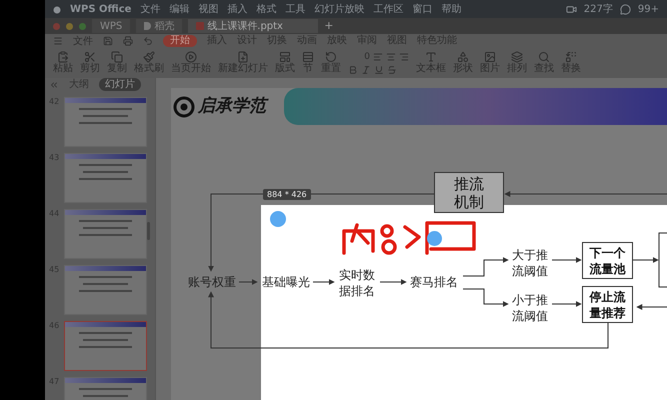 Image resolution: width=667 pixels, height=400 pixels. Describe the element at coordinates (625, 9) in the screenshot. I see `chat-icon` at that location.